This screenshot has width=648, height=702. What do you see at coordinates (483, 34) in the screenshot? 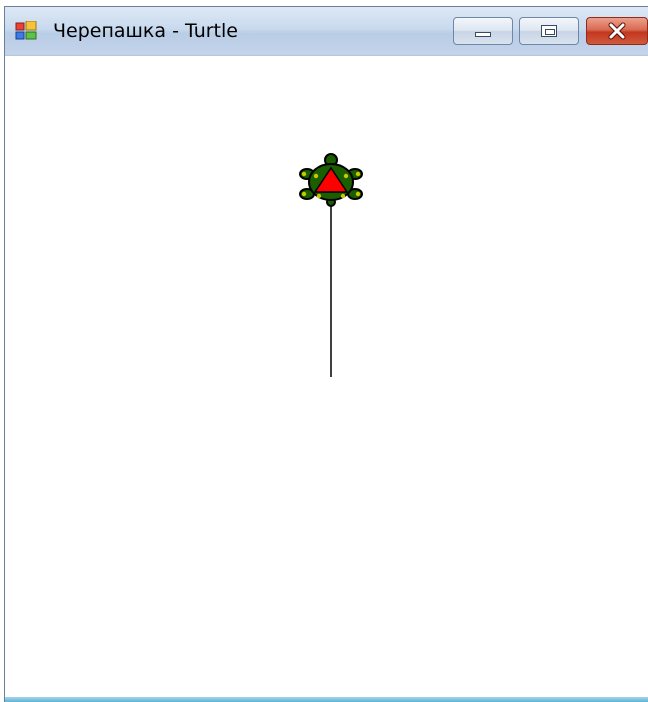
I see `minimize-icon` at bounding box center [483, 34].